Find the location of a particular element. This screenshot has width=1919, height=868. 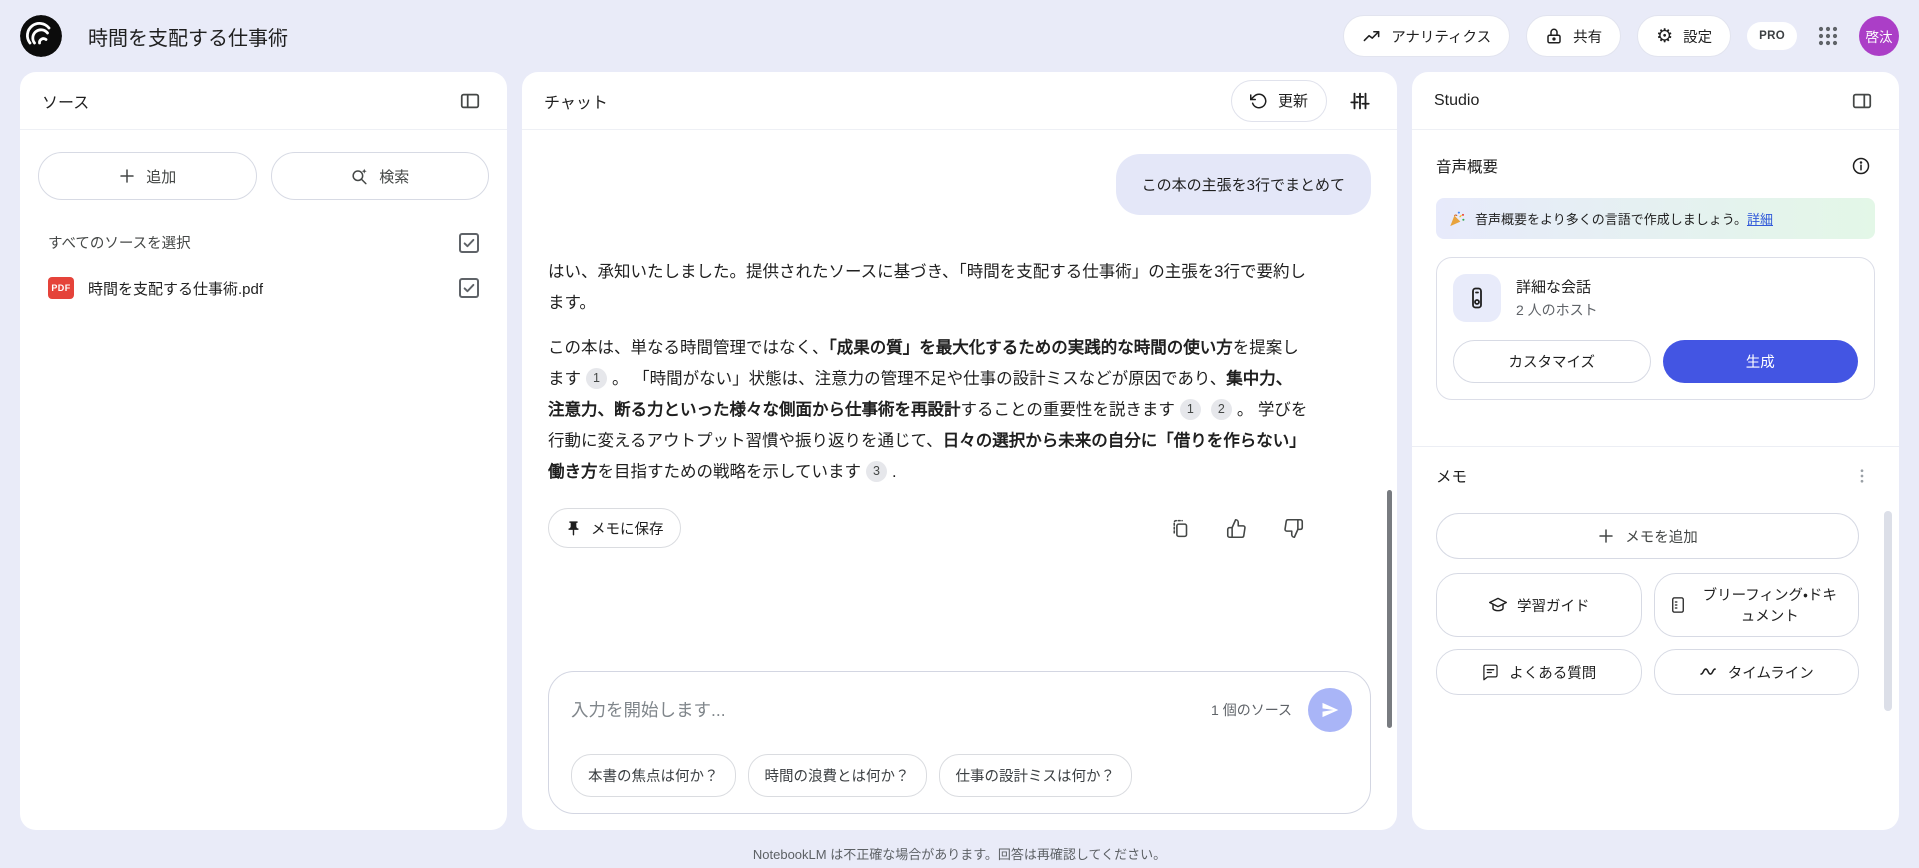

search-sources-button: 検索 is located at coordinates (379, 176).